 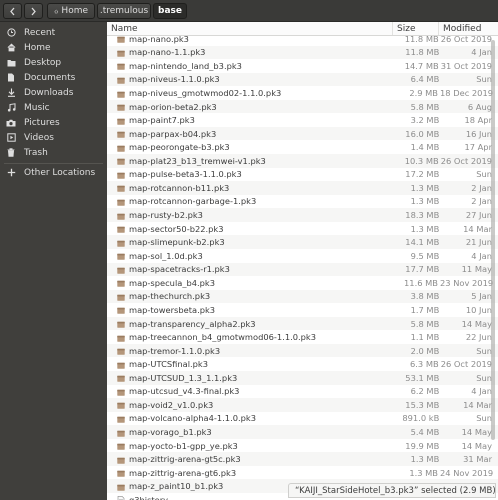 I want to click on sidebar-item-home: Home, so click(x=53, y=47).